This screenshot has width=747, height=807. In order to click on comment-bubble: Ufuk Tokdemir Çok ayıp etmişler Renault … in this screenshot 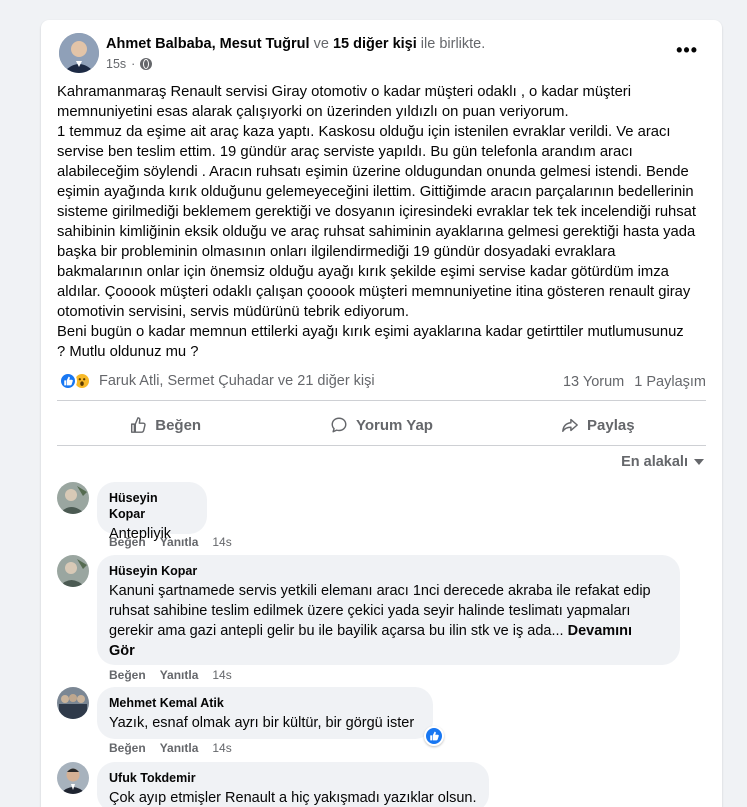, I will do `click(293, 784)`.